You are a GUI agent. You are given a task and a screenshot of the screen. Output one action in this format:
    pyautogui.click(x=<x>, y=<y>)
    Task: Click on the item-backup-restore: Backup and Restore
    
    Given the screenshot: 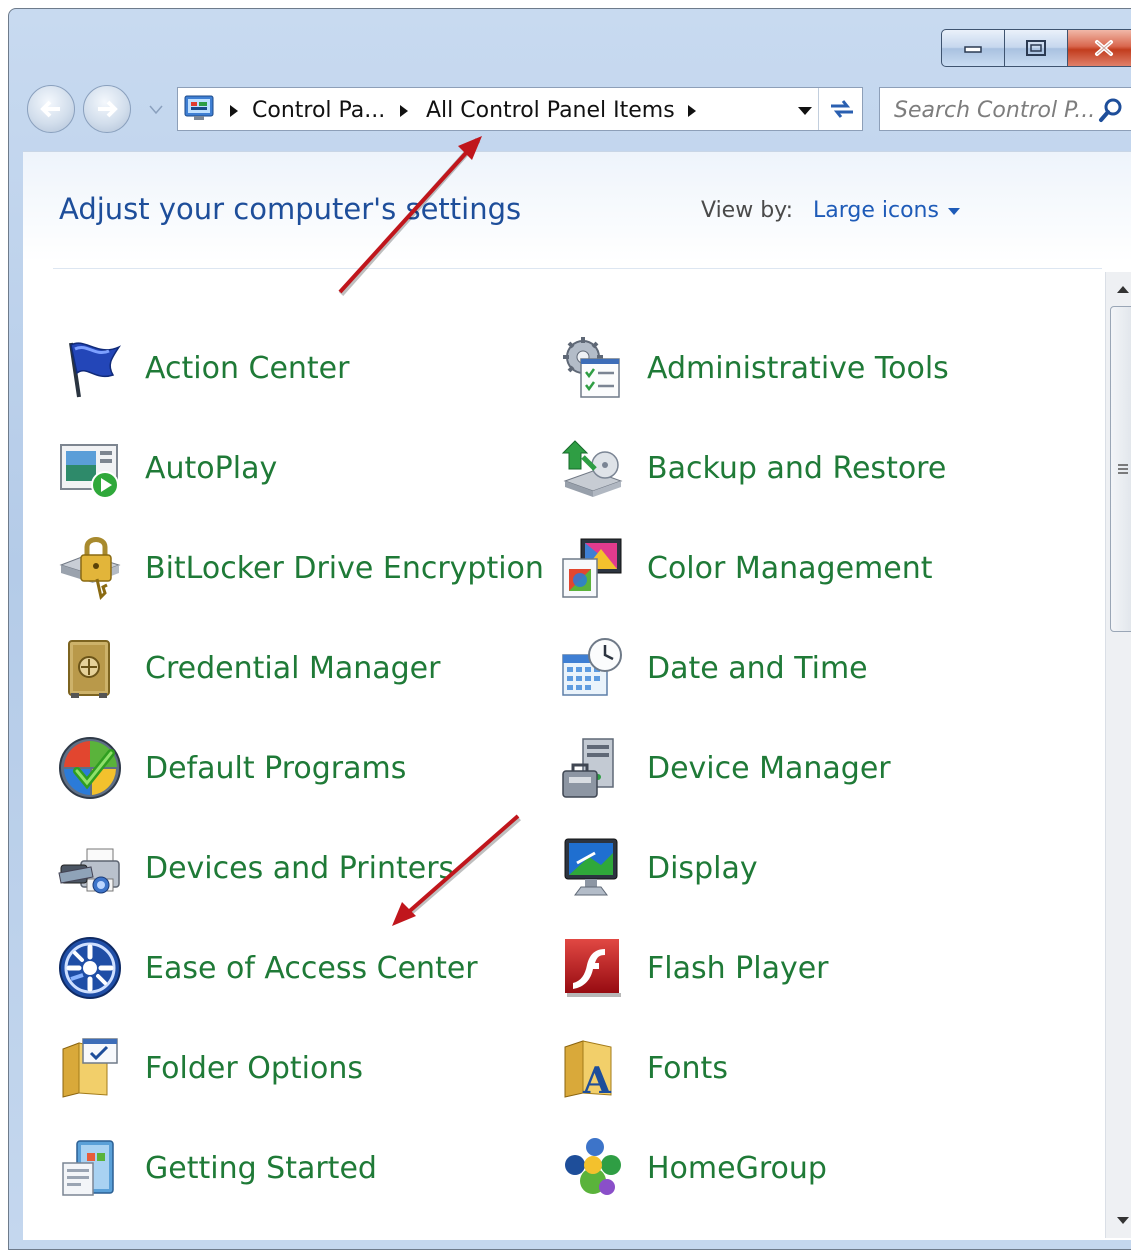 What is the action you would take?
    pyautogui.click(x=752, y=468)
    